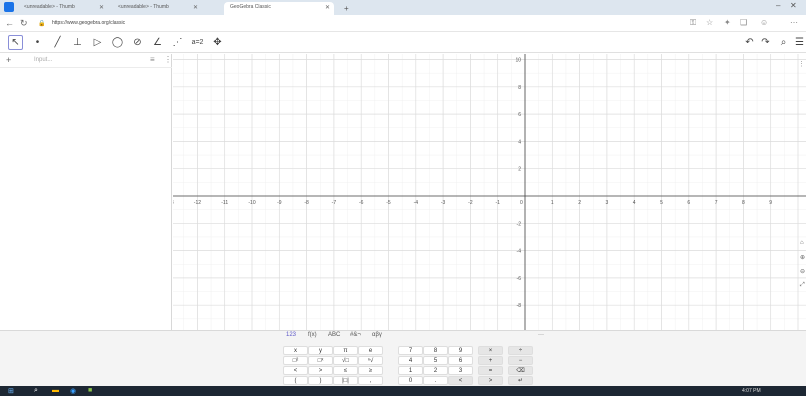  I want to click on point-tool-icon: •, so click(37, 42).